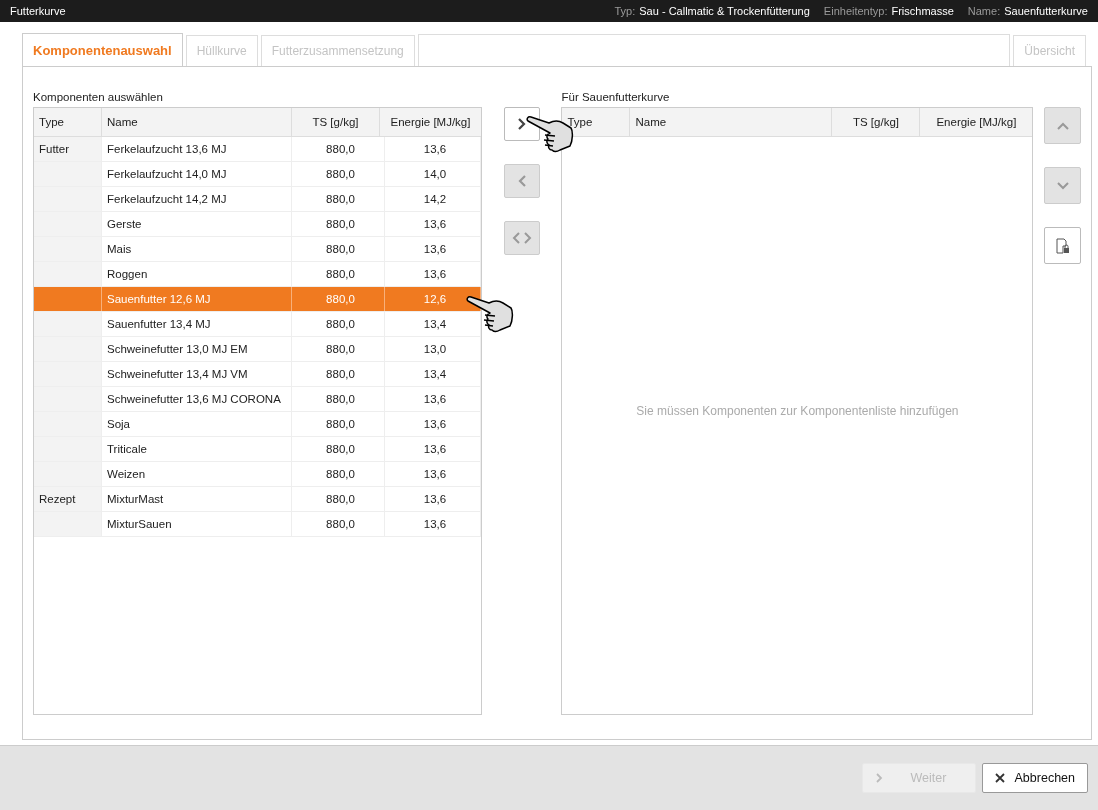 The image size is (1098, 810). I want to click on lock-document-button, so click(1062, 245).